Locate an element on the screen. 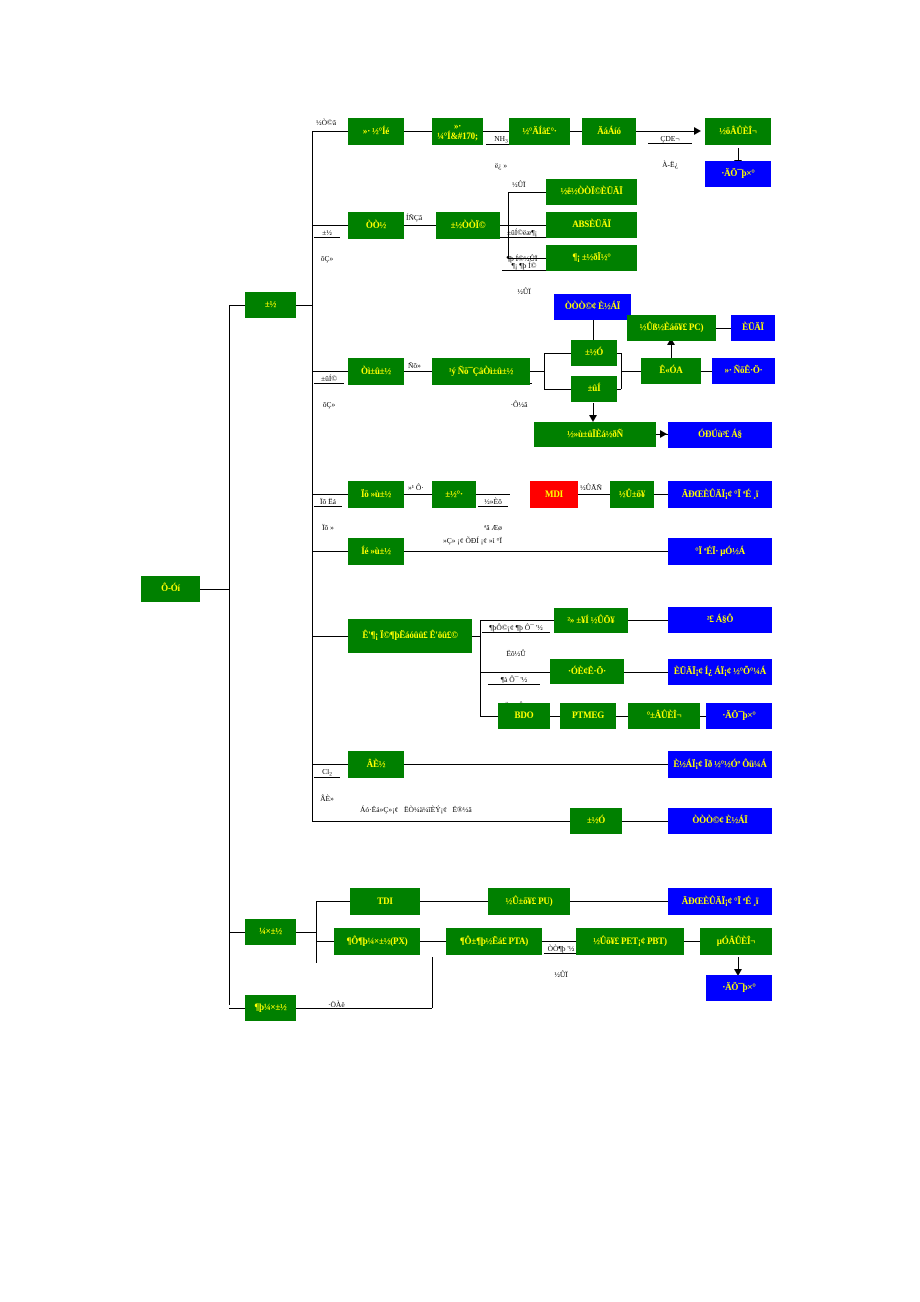  node-root: Ô-Óí is located at coordinates (170, 589).